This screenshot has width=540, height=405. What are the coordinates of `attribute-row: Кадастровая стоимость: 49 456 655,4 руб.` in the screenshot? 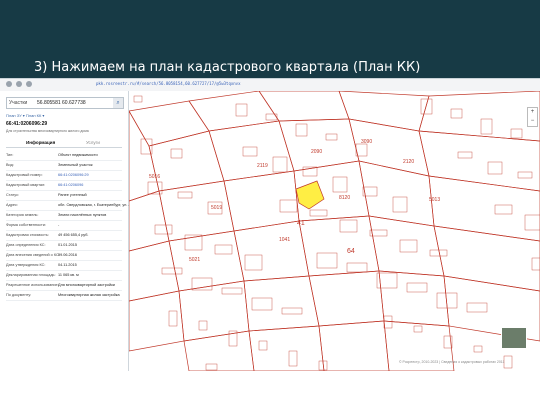 It's located at (64, 236).